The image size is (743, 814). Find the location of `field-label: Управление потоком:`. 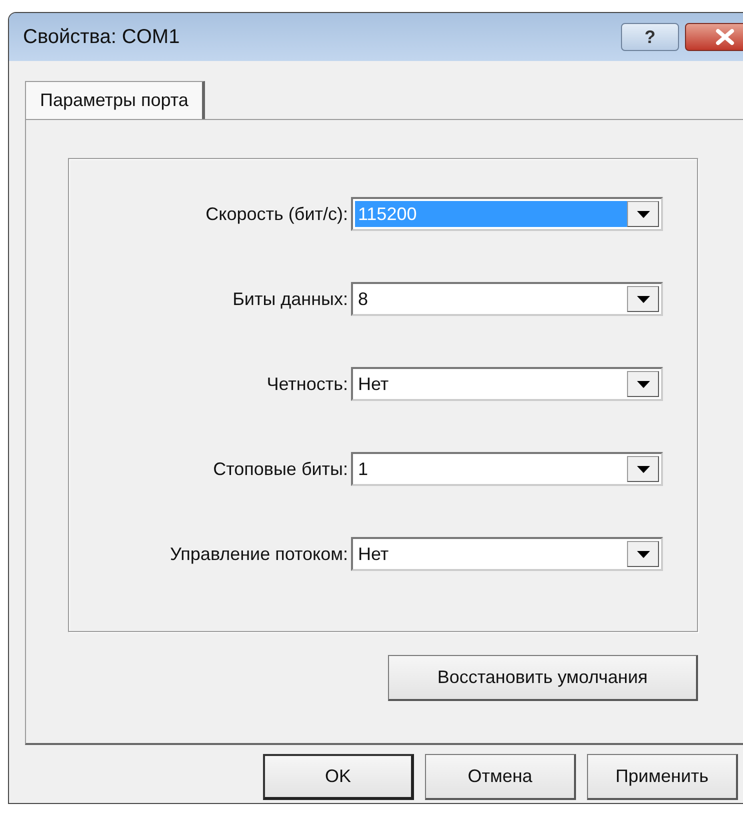

field-label: Управление потоком: is located at coordinates (259, 554).